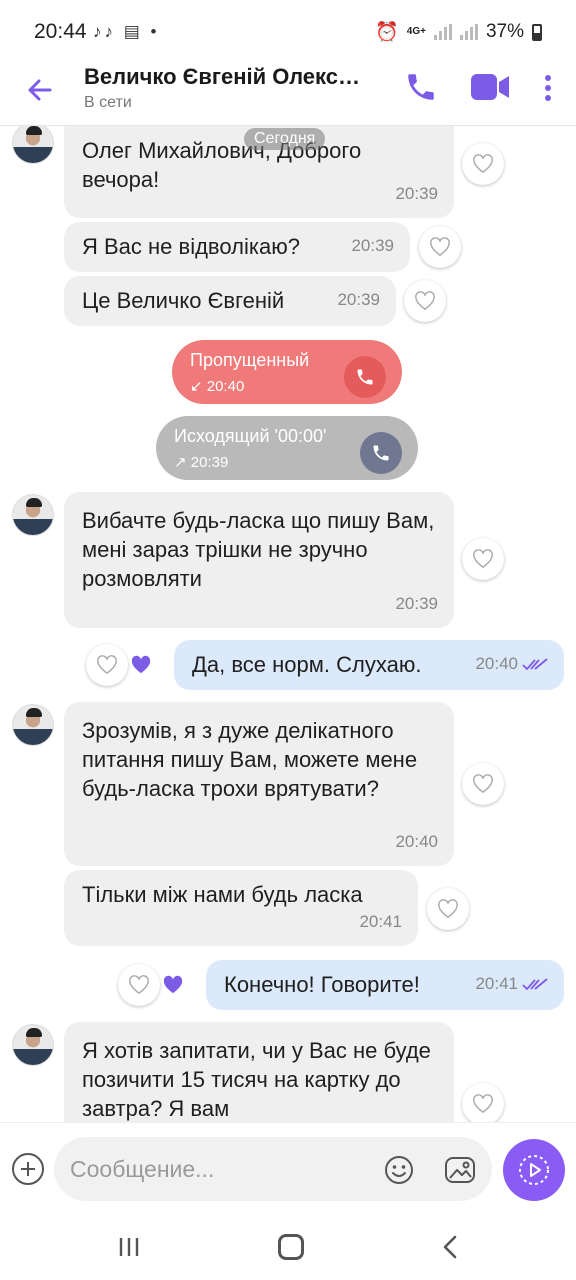 The height and width of the screenshot is (1280, 576). What do you see at coordinates (222, 894) in the screenshot?
I see `message-text: Тільки між нами будь ласка` at bounding box center [222, 894].